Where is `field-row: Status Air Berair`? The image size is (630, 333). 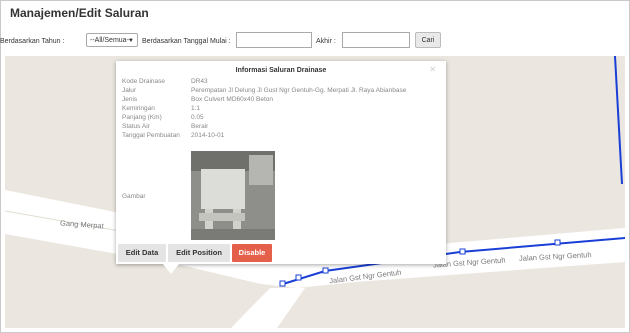
field-row: Status Air Berair is located at coordinates (165, 126).